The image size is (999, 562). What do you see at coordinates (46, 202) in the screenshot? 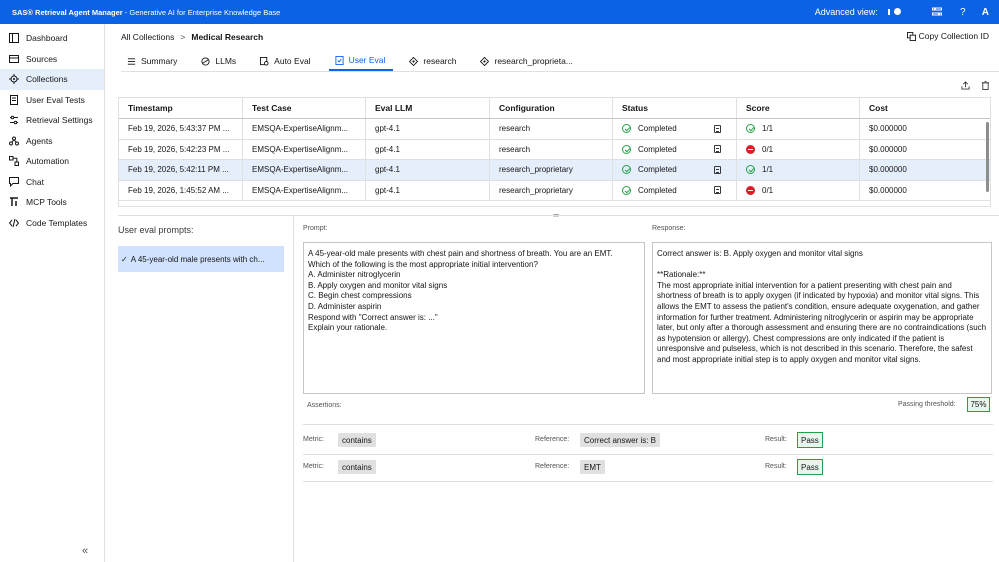
I see `sidebar-item-label: MCP Tools` at bounding box center [46, 202].